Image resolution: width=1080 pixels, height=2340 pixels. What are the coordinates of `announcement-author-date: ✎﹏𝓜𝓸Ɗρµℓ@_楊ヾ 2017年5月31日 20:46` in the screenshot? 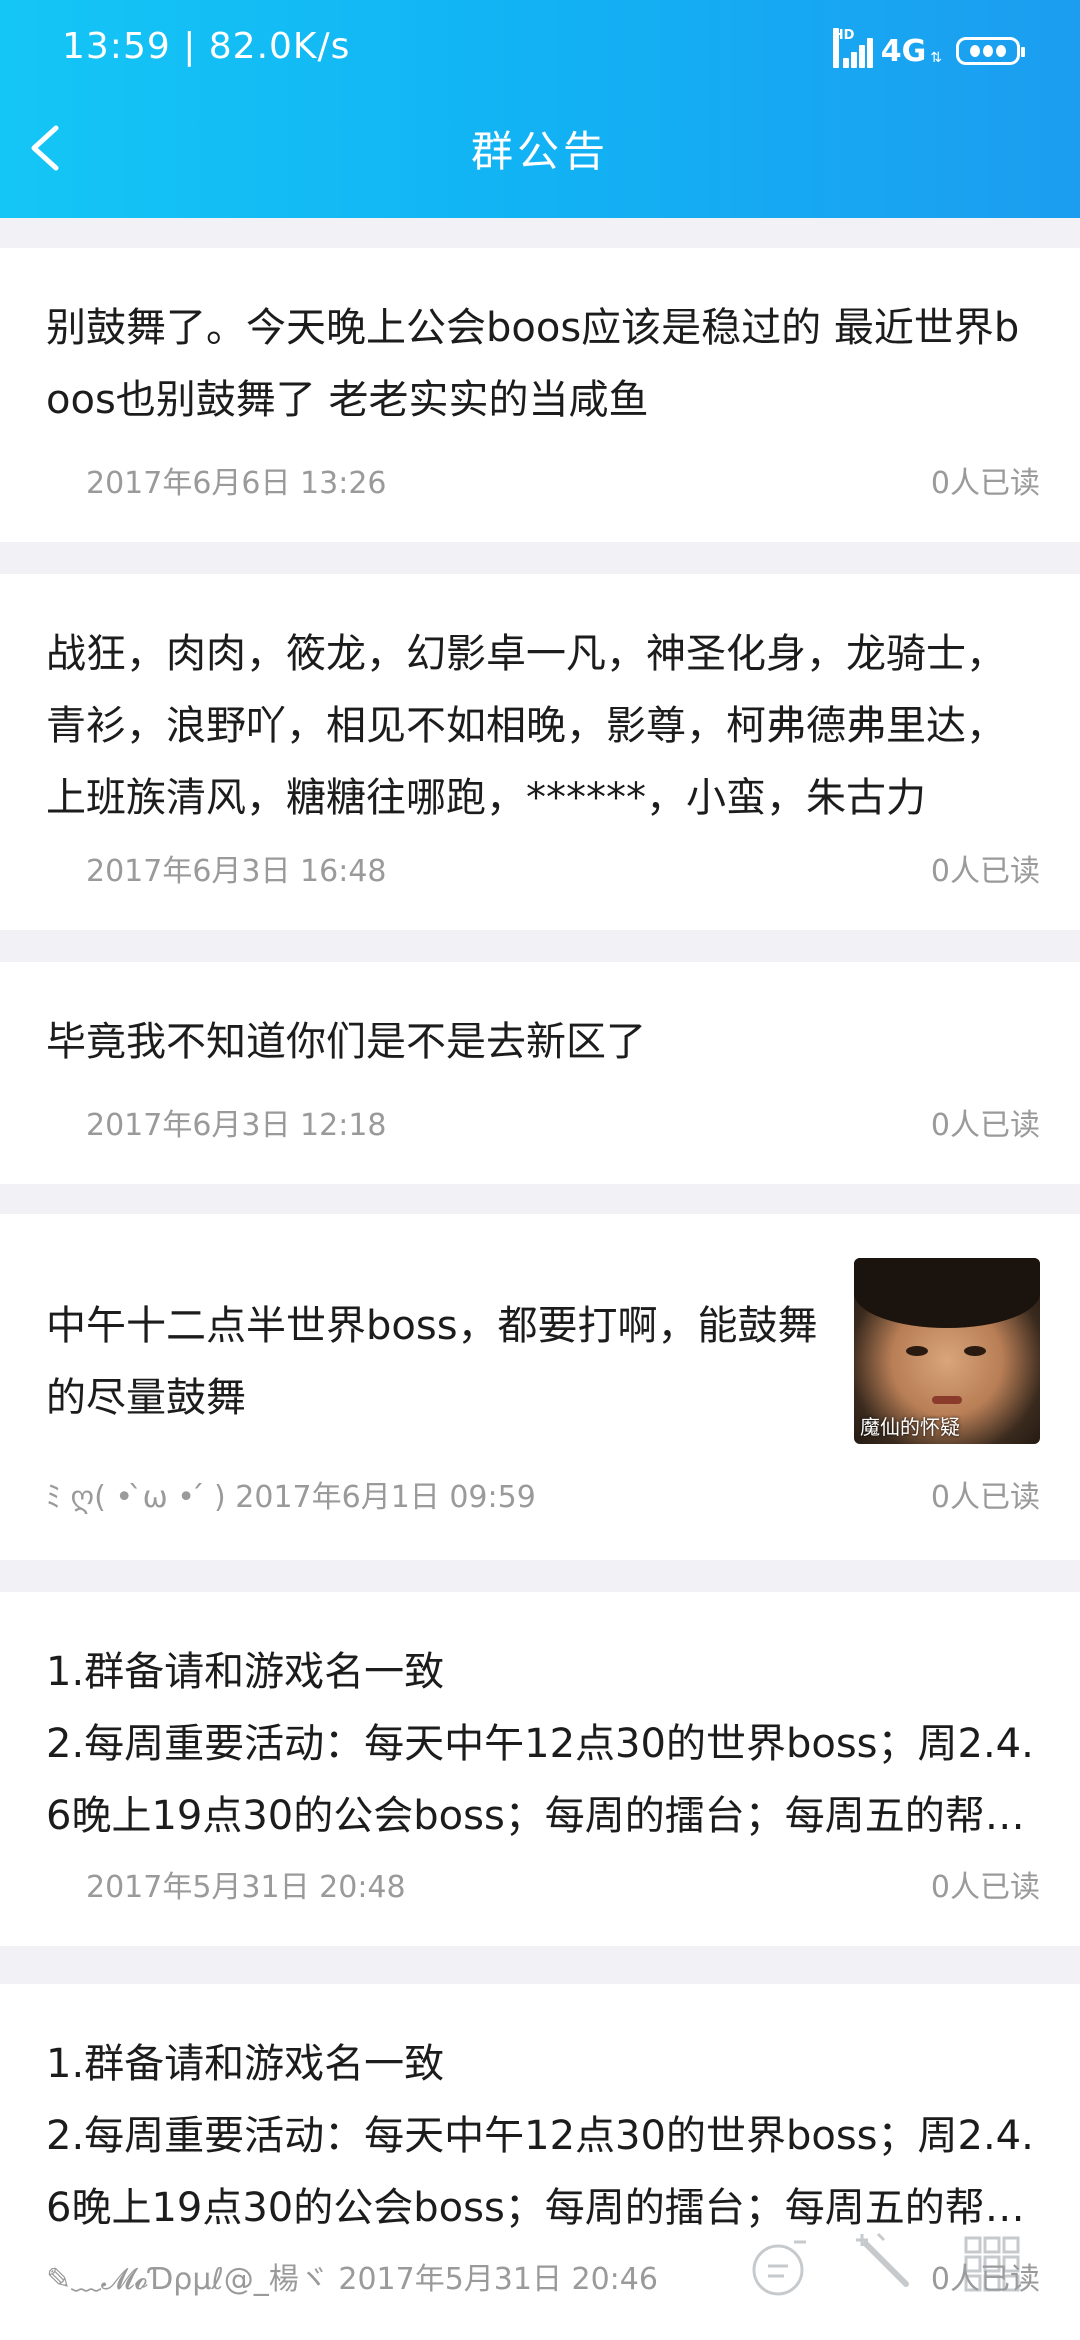 It's located at (352, 2276).